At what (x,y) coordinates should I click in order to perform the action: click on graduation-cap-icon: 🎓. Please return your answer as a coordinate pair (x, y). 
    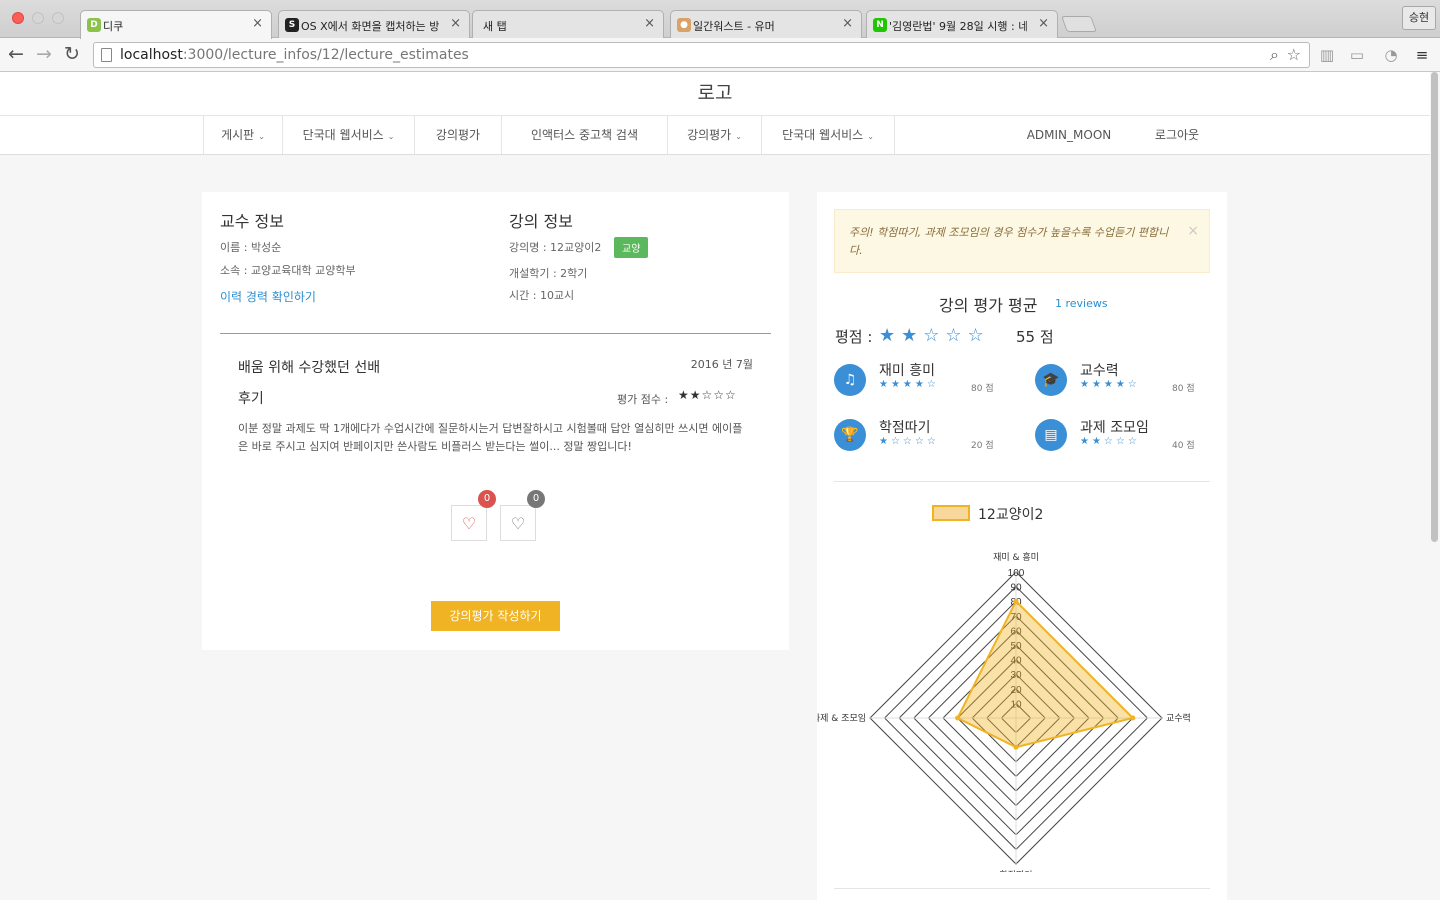
    Looking at the image, I should click on (1051, 380).